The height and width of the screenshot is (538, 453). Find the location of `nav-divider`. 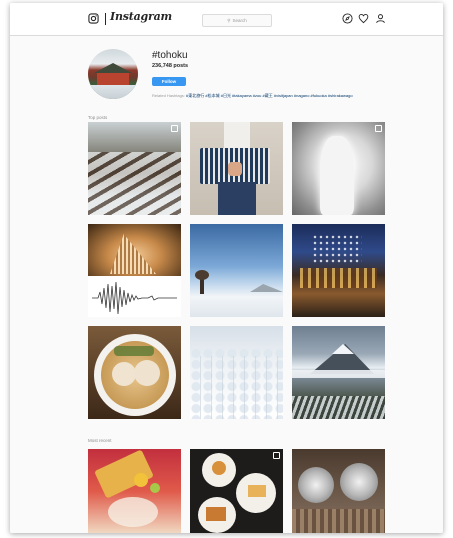

nav-divider is located at coordinates (105, 19).